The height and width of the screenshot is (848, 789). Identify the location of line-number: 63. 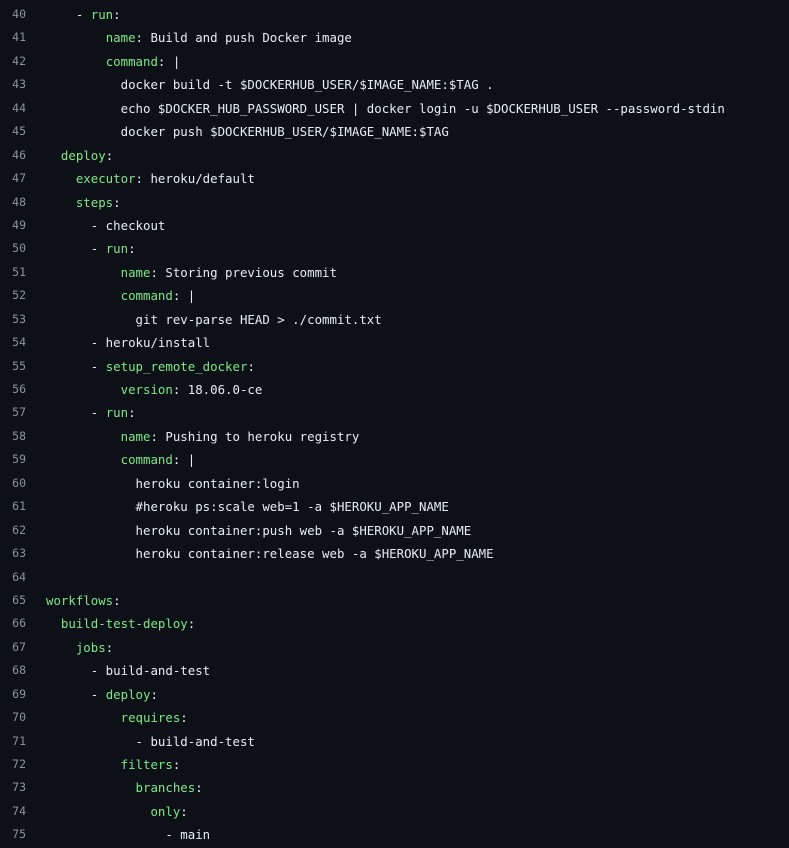
(13, 553).